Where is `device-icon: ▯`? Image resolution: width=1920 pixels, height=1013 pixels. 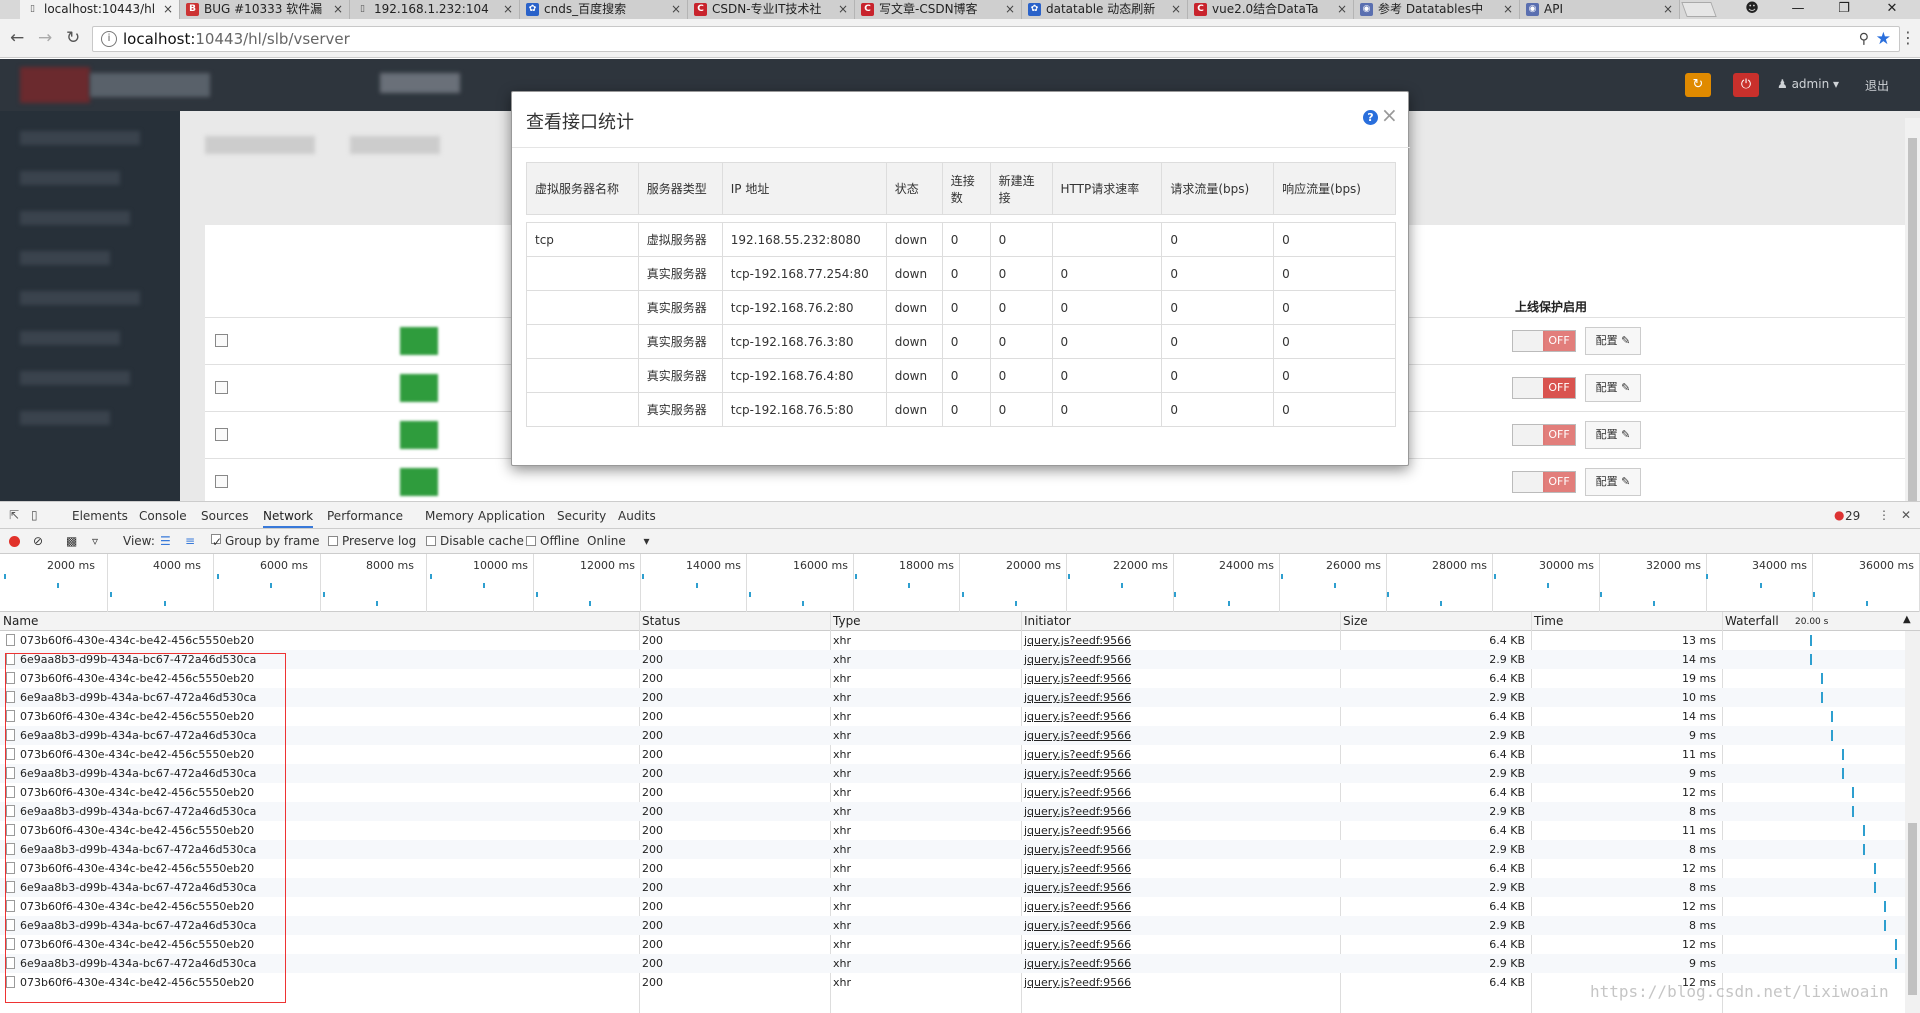
device-icon: ▯ is located at coordinates (34, 515).